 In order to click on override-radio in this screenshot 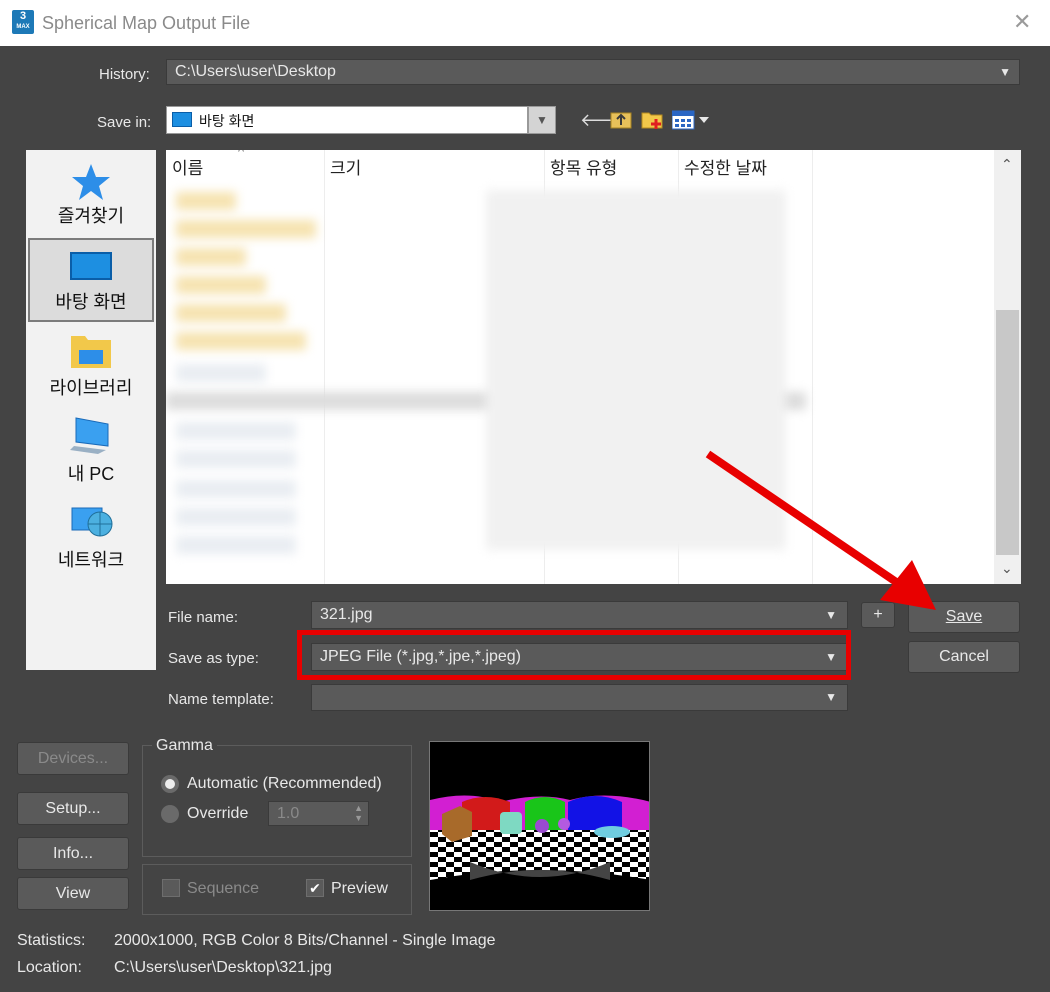, I will do `click(170, 814)`.